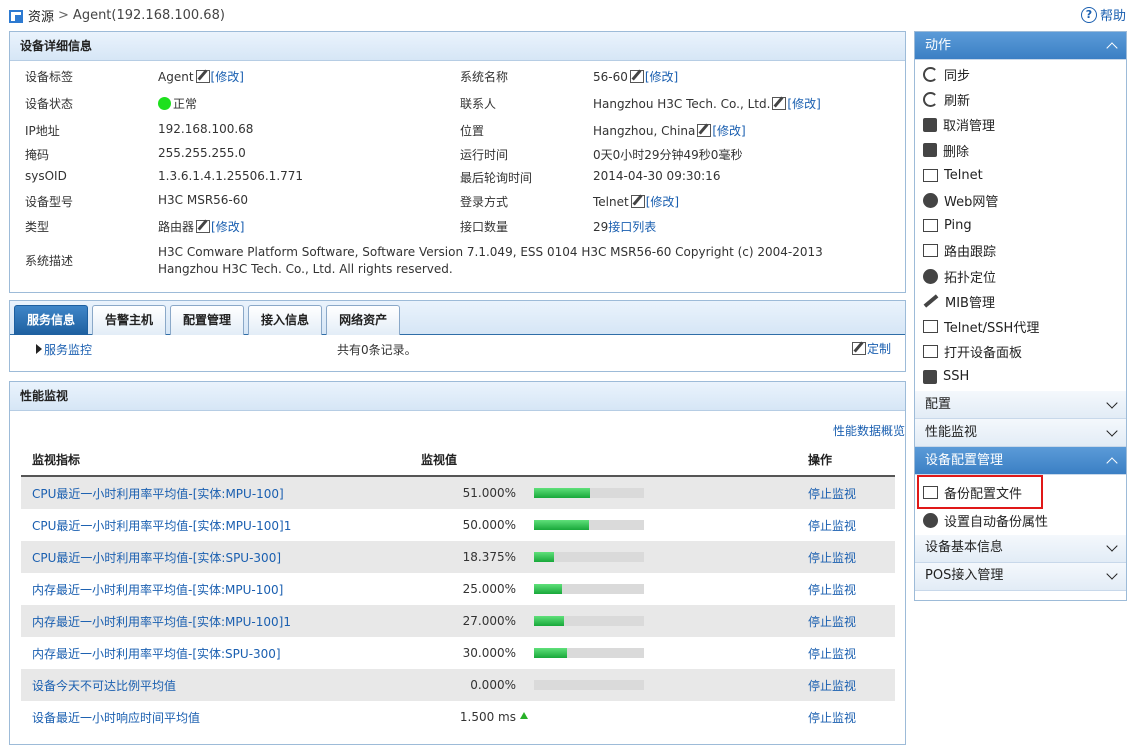 This screenshot has height=754, width=1136. Describe the element at coordinates (963, 175) in the screenshot. I see `action-label: Telnet` at that location.